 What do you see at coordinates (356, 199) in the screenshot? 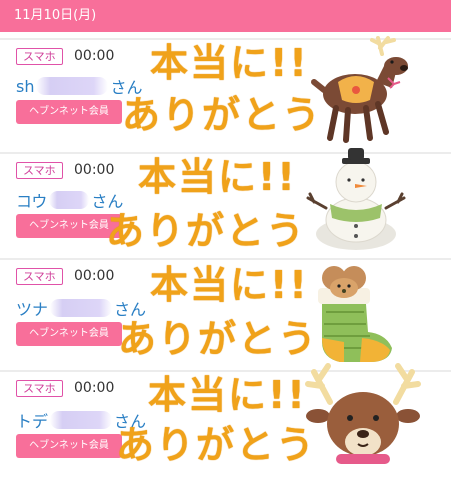
I see `snowman-icon` at bounding box center [356, 199].